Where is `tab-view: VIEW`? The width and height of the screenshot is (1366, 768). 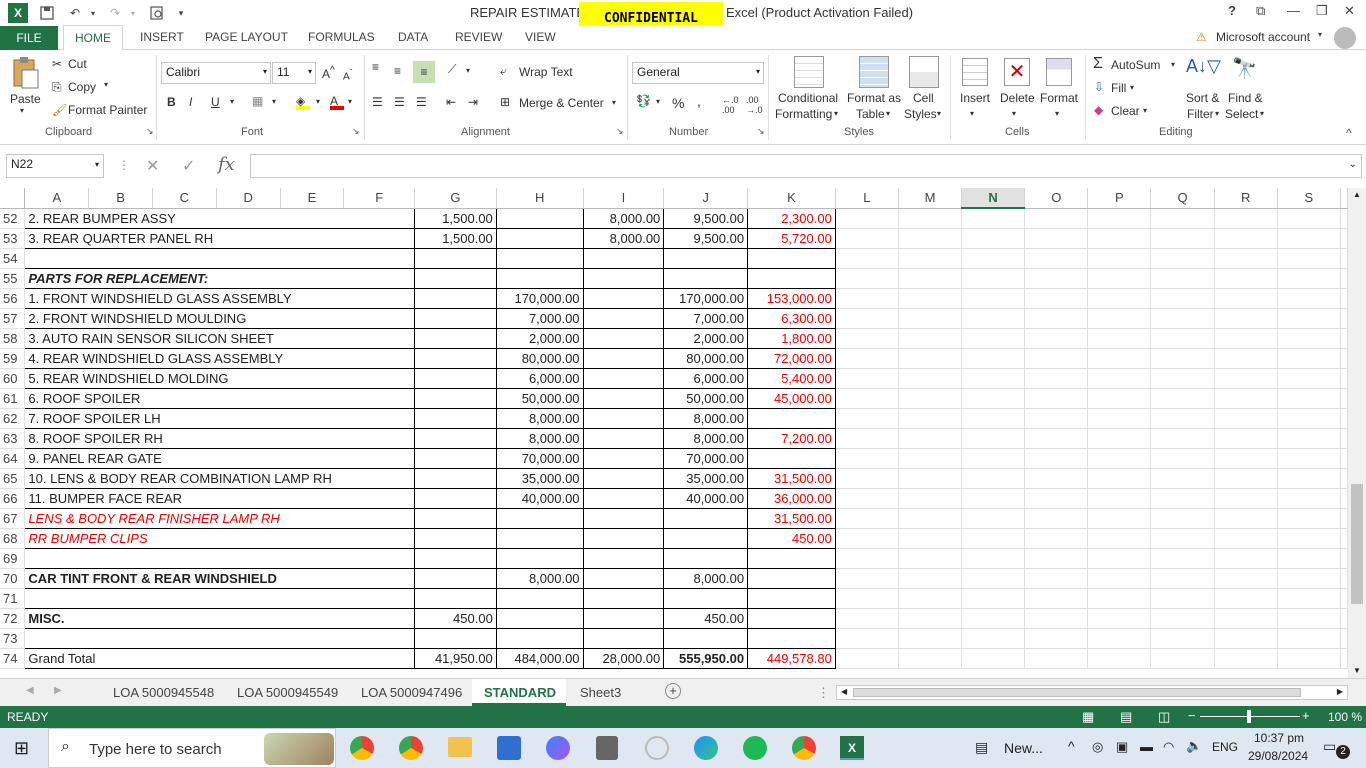 tab-view: VIEW is located at coordinates (540, 37).